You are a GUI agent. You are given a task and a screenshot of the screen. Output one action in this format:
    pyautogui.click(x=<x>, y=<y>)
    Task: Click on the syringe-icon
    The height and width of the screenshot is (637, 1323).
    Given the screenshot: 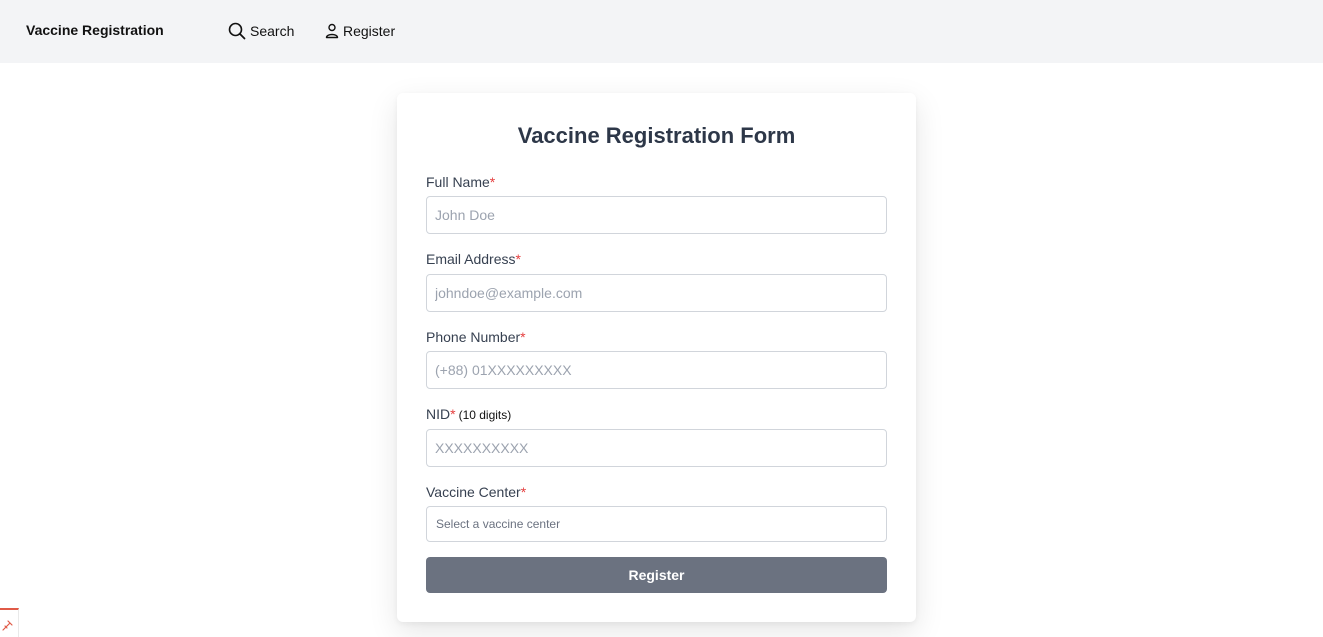 What is the action you would take?
    pyautogui.click(x=7, y=625)
    